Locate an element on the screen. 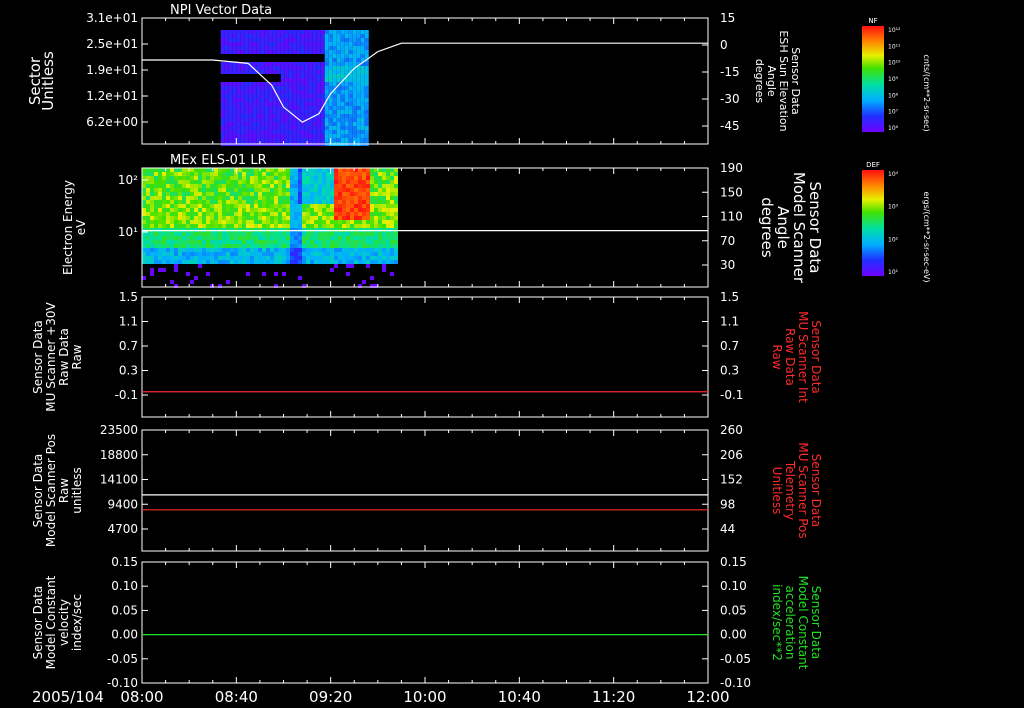  y-tick-label-left: 10¹ is located at coordinates (128, 232).